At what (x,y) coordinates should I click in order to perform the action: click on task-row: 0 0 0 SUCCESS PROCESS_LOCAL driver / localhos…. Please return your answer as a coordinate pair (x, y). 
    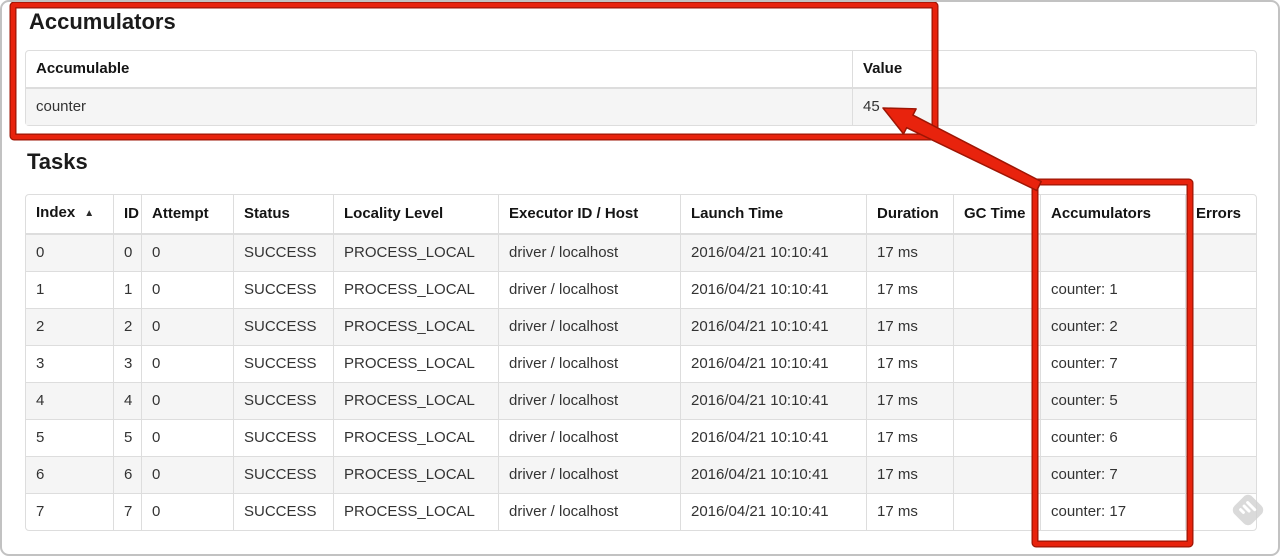
    Looking at the image, I should click on (641, 253).